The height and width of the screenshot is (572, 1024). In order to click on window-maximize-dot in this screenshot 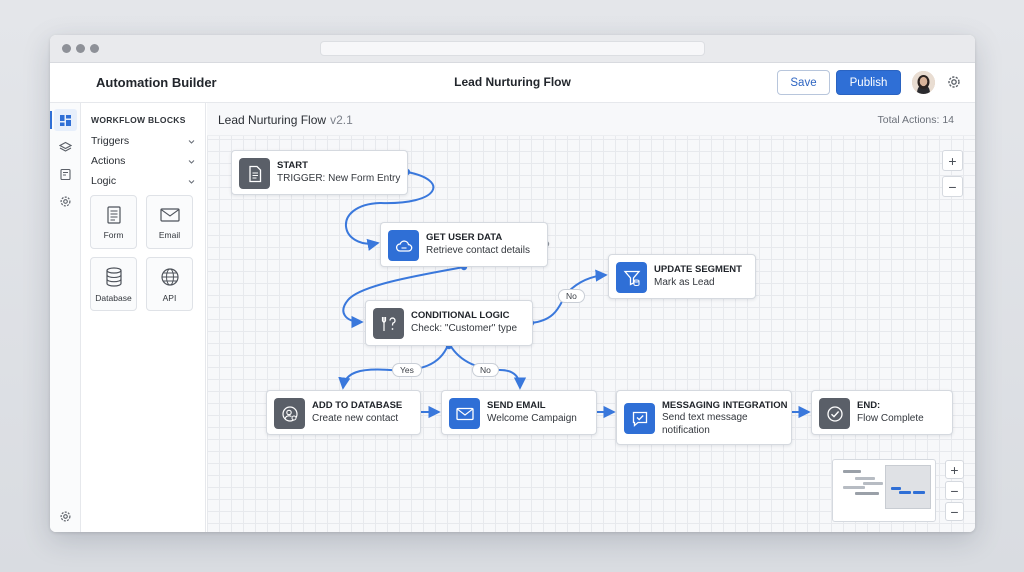, I will do `click(94, 48)`.